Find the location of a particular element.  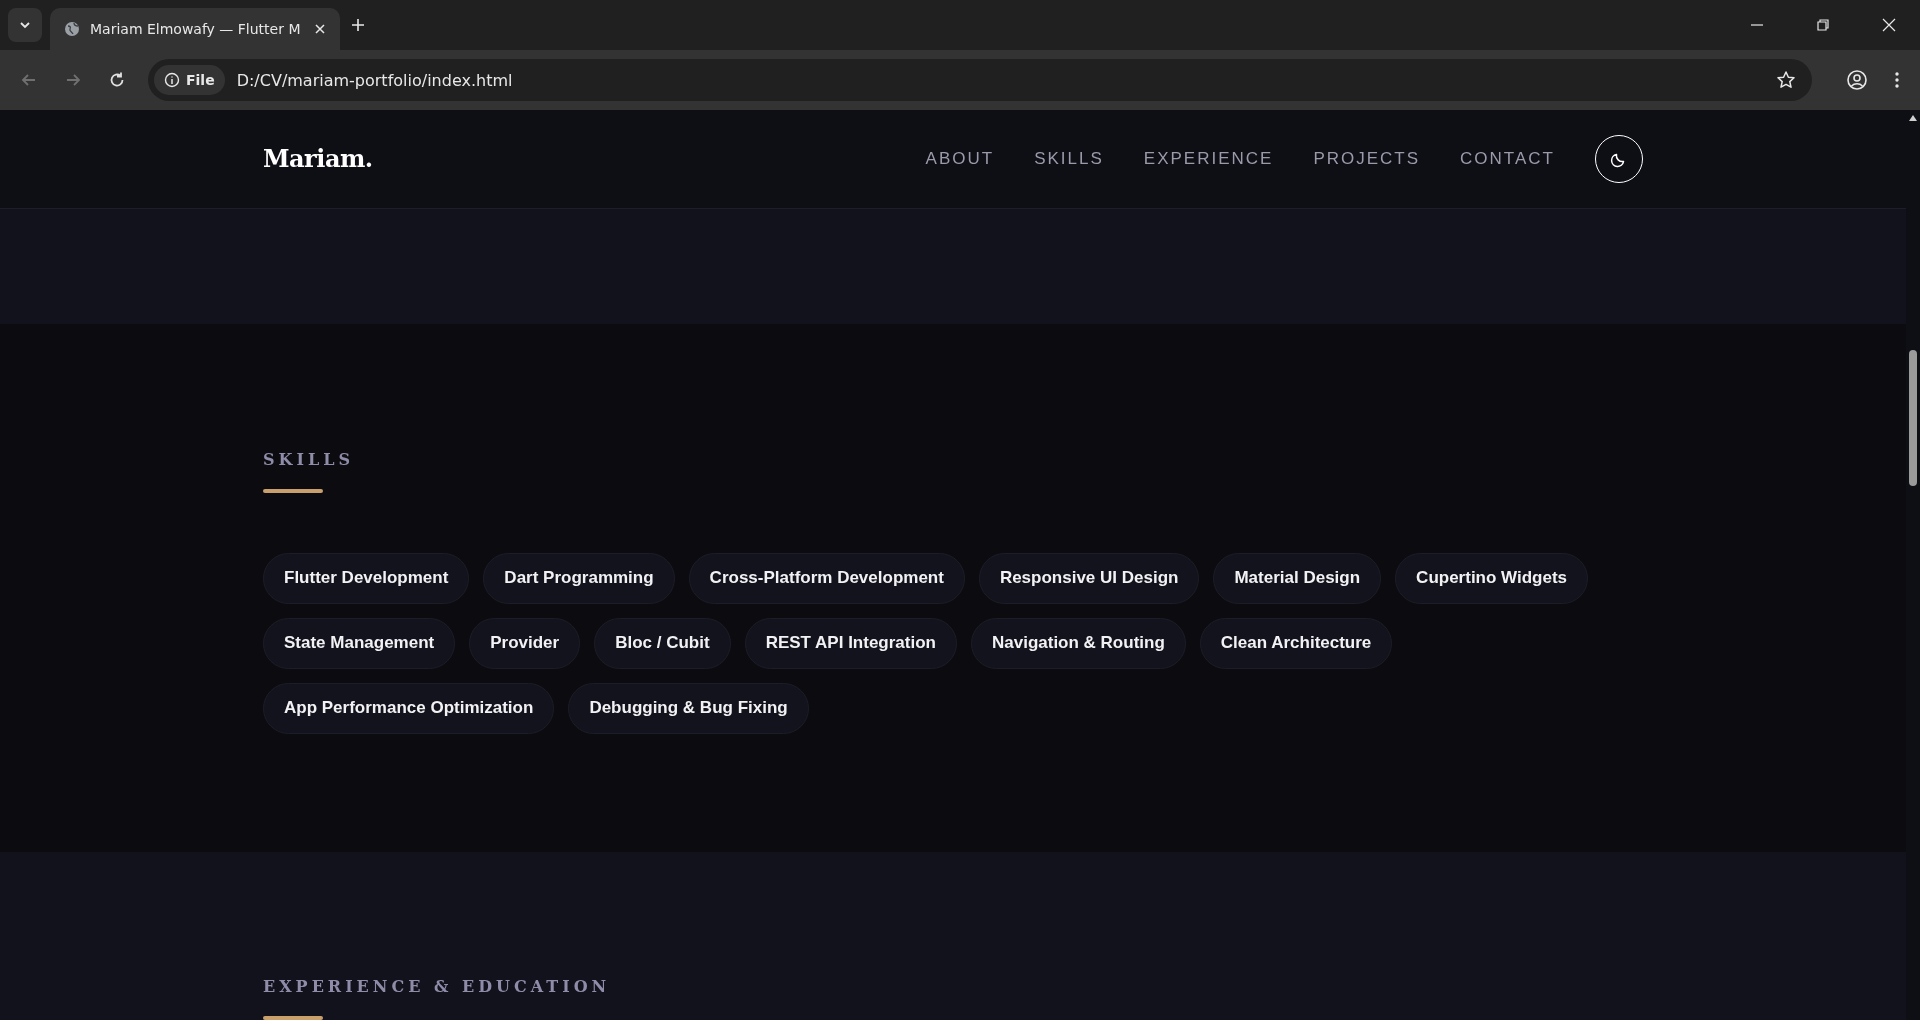

tab-search-button is located at coordinates (25, 25).